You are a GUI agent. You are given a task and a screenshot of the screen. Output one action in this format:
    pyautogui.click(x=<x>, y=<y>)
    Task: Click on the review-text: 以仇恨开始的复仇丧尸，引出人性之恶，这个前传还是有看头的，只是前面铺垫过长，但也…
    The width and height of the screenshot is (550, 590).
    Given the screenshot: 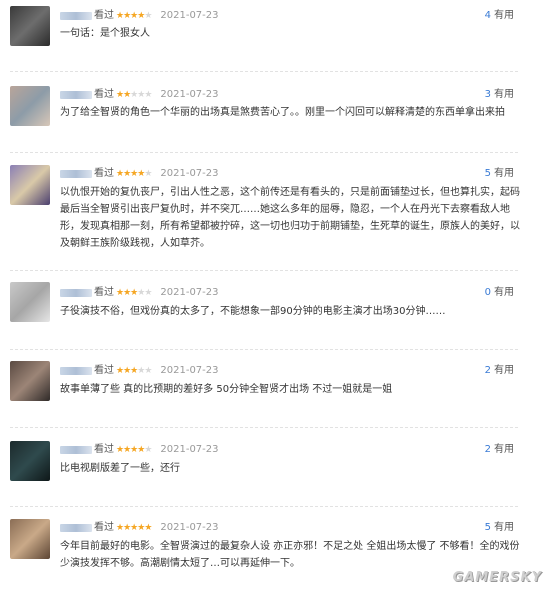 What is the action you would take?
    pyautogui.click(x=290, y=218)
    